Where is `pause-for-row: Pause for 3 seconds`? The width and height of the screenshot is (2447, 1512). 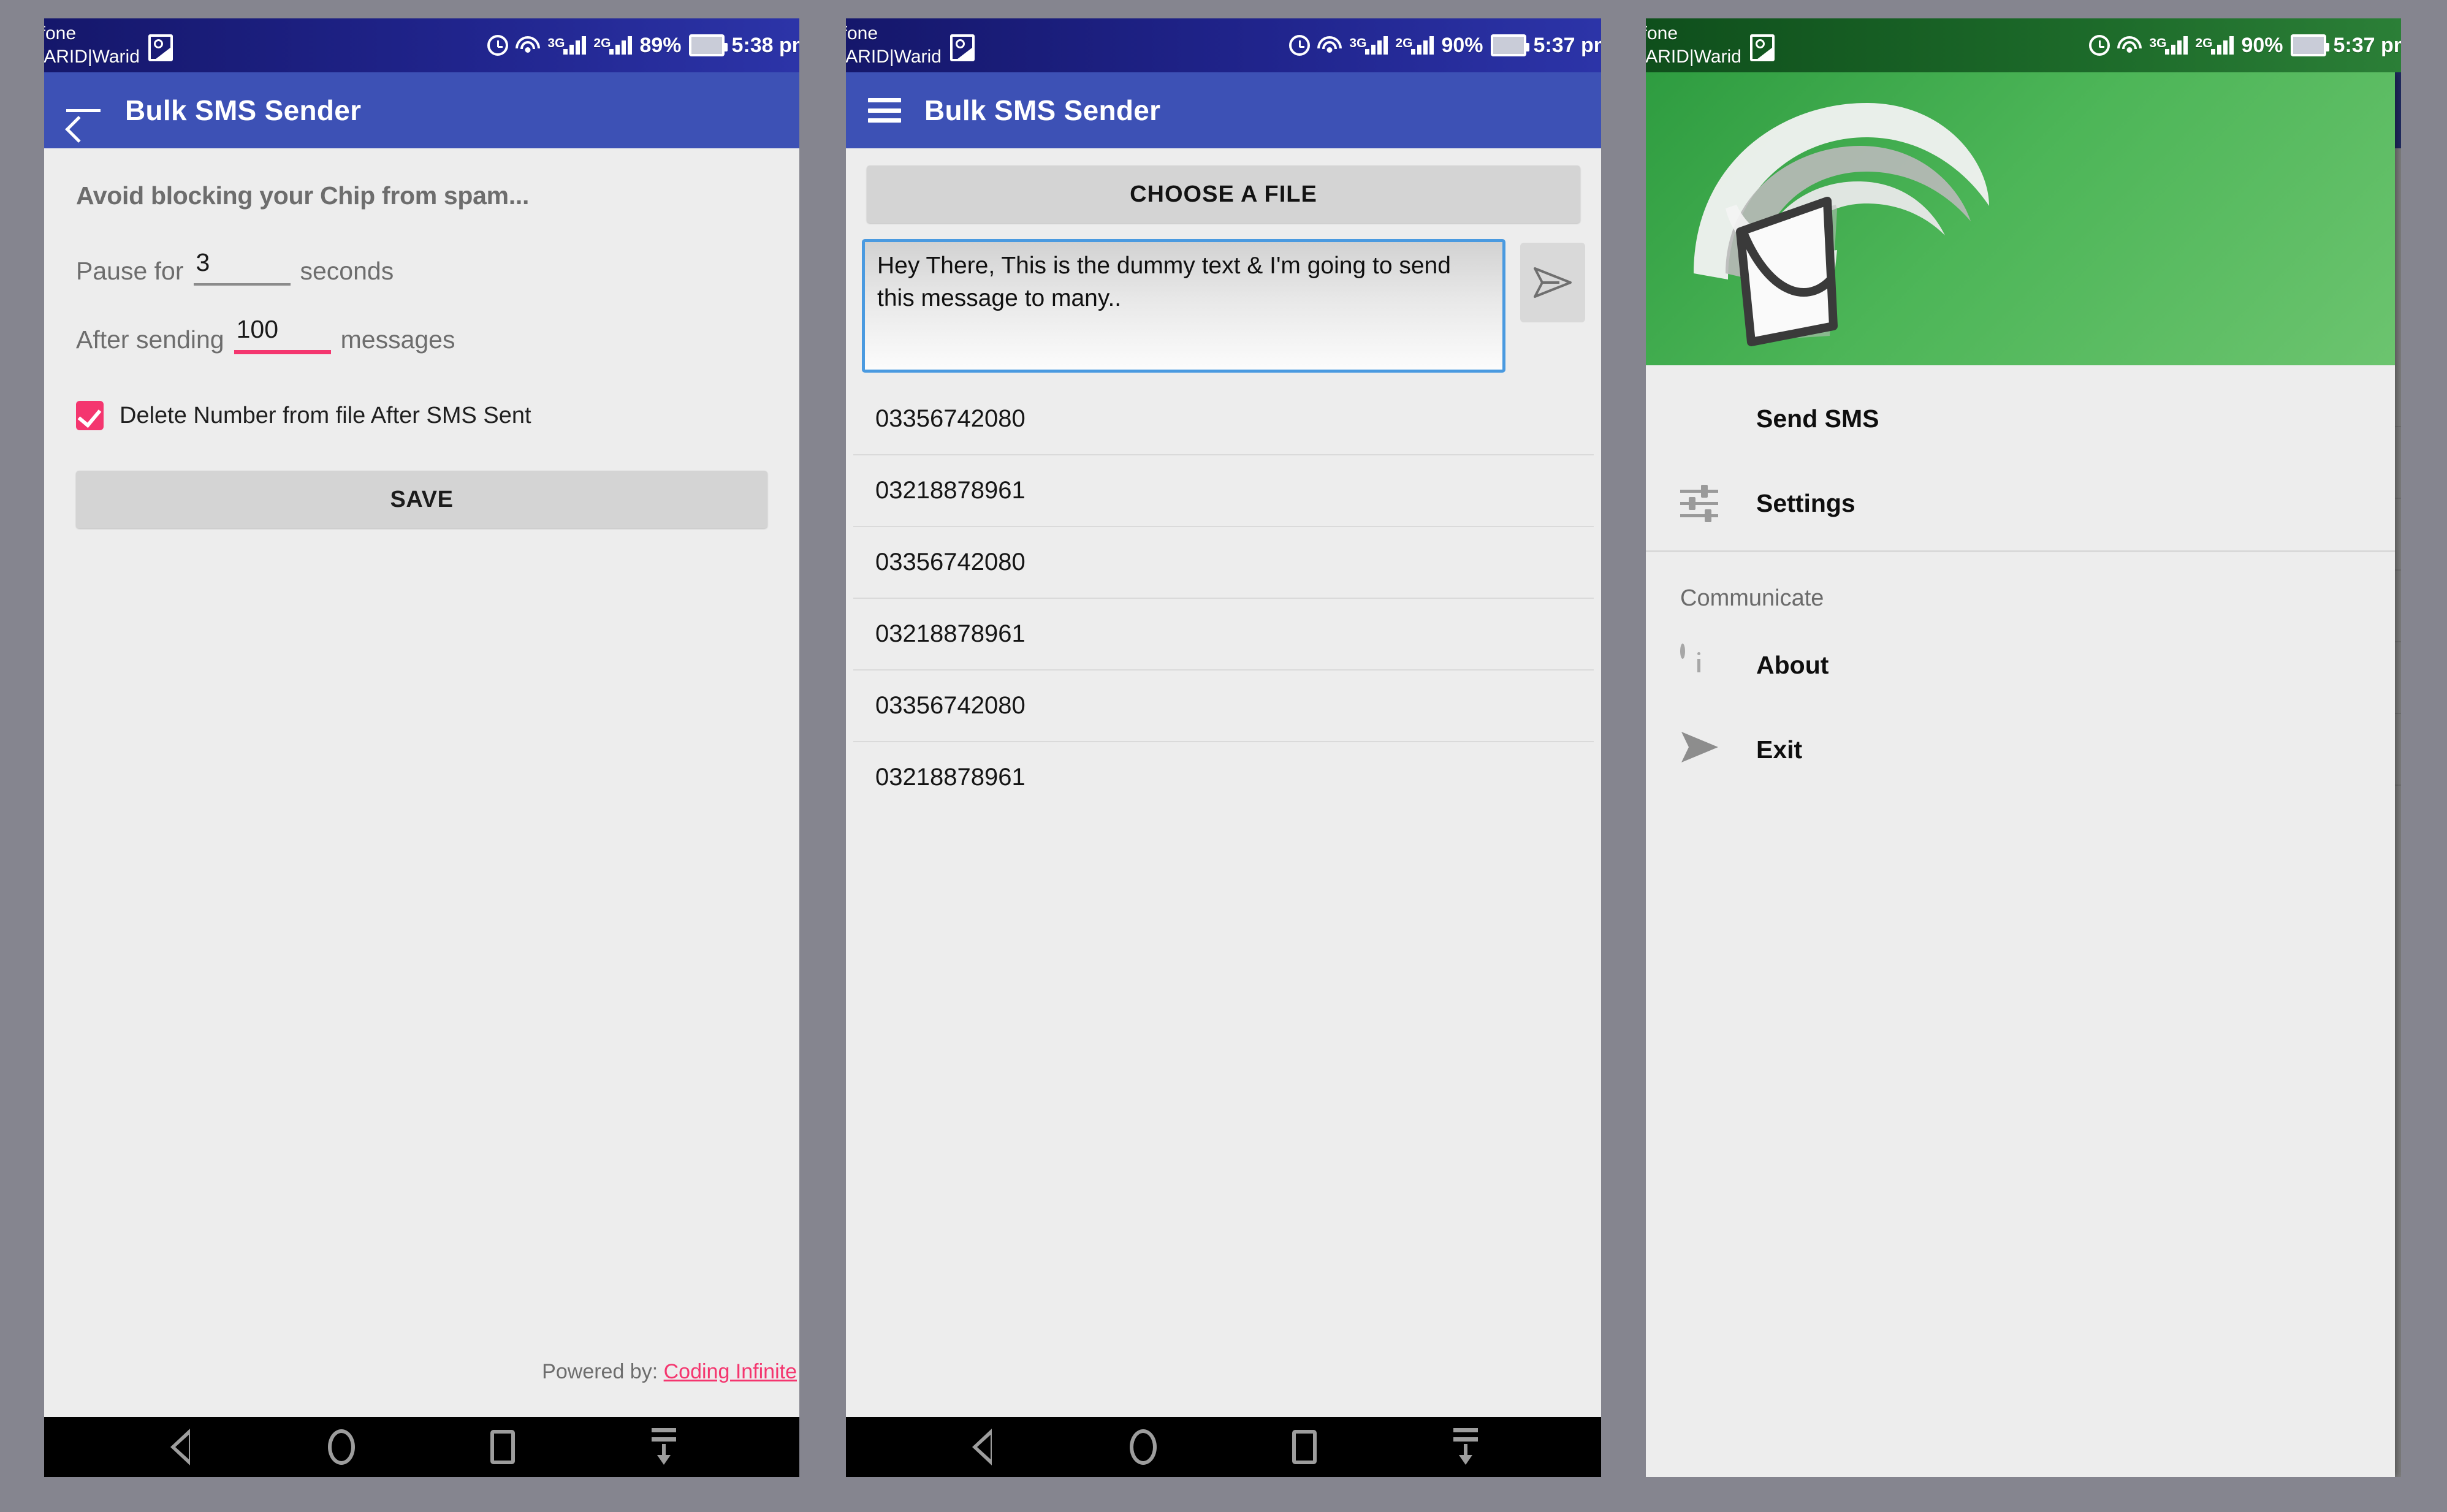
pause-for-row: Pause for 3 seconds is located at coordinates (421, 267).